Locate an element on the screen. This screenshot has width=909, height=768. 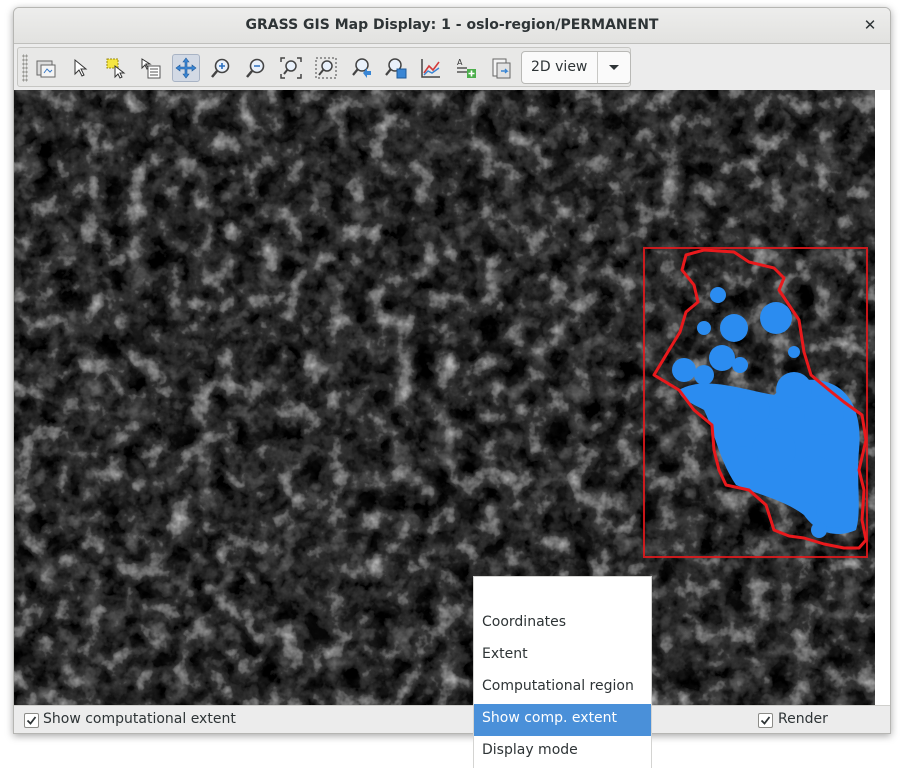
render-label: Render is located at coordinates (803, 719).